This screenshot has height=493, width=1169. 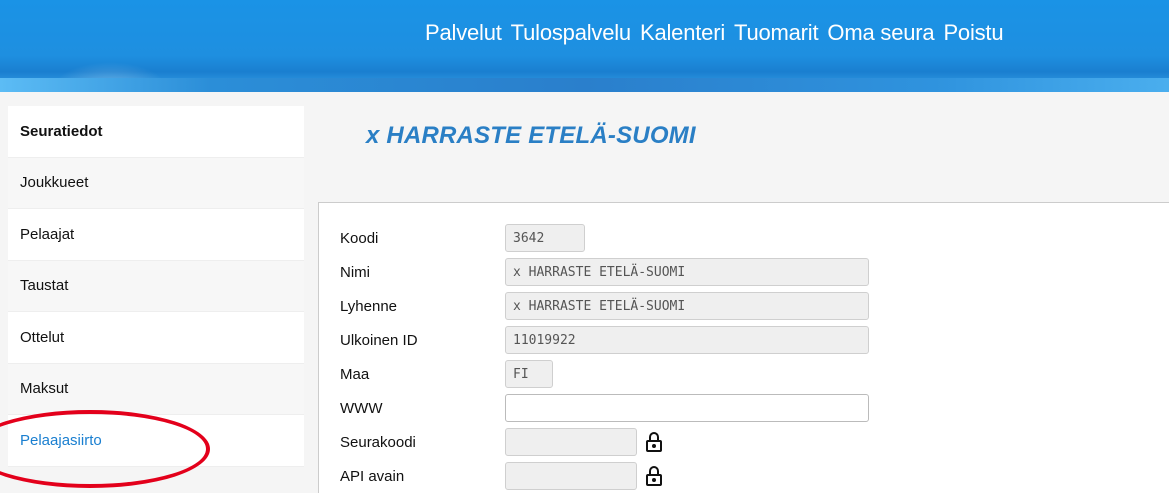 I want to click on koodi-label: Koodi, so click(x=359, y=238).